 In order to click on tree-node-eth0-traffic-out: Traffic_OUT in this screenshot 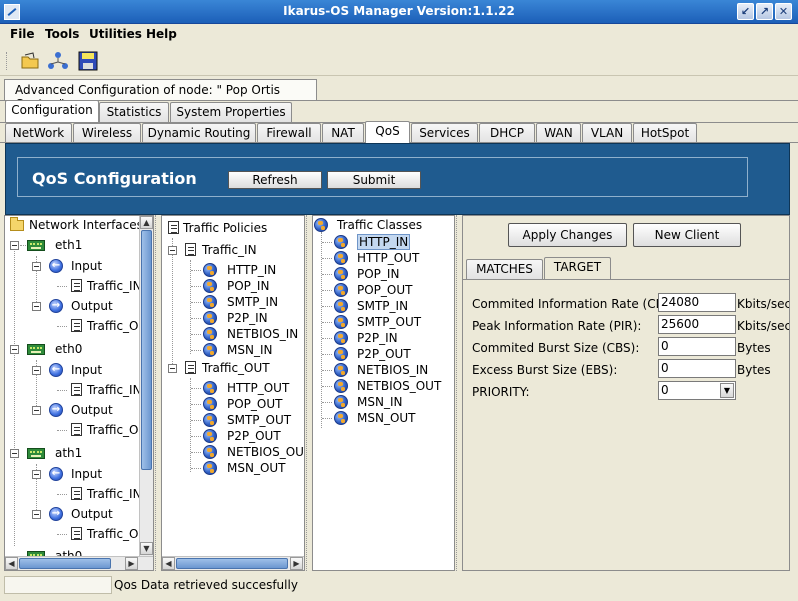, I will do `click(79, 430)`.